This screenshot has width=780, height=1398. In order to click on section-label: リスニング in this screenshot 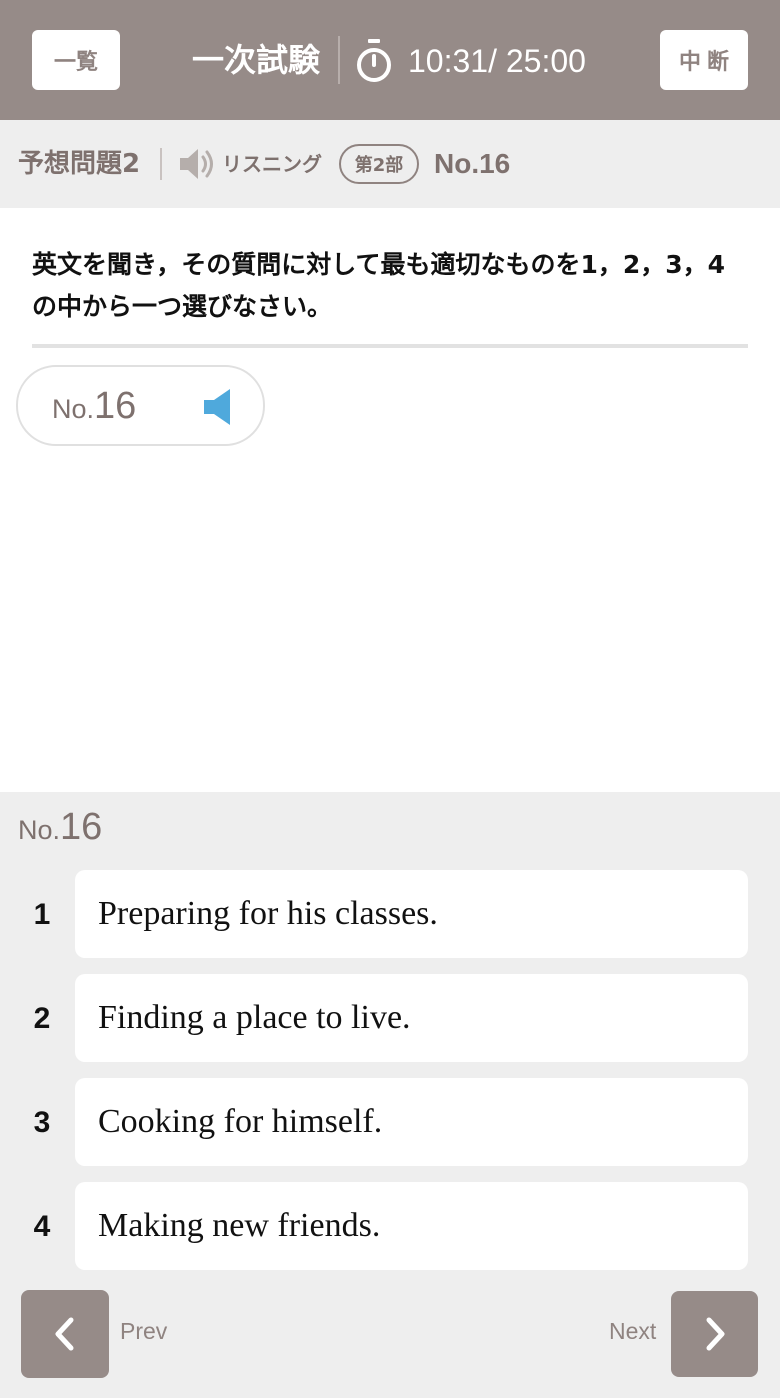, I will do `click(272, 164)`.